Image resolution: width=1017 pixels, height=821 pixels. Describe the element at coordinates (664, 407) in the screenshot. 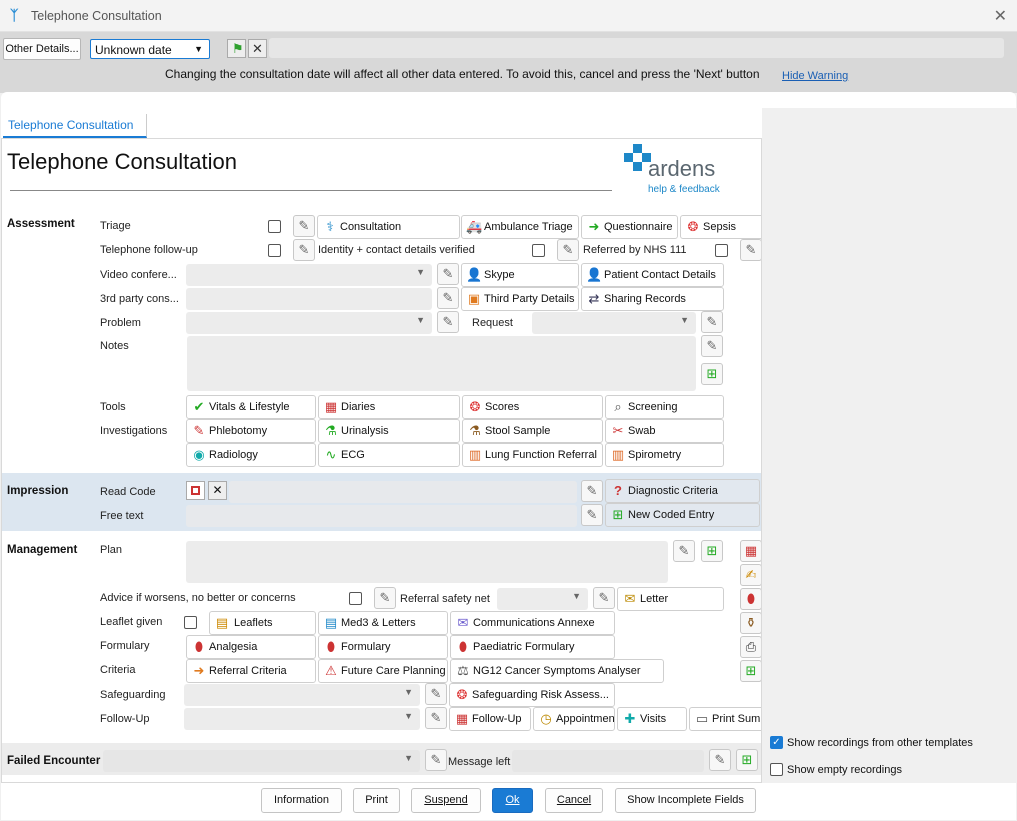

I see `screening-button: ⌕ Screening` at that location.